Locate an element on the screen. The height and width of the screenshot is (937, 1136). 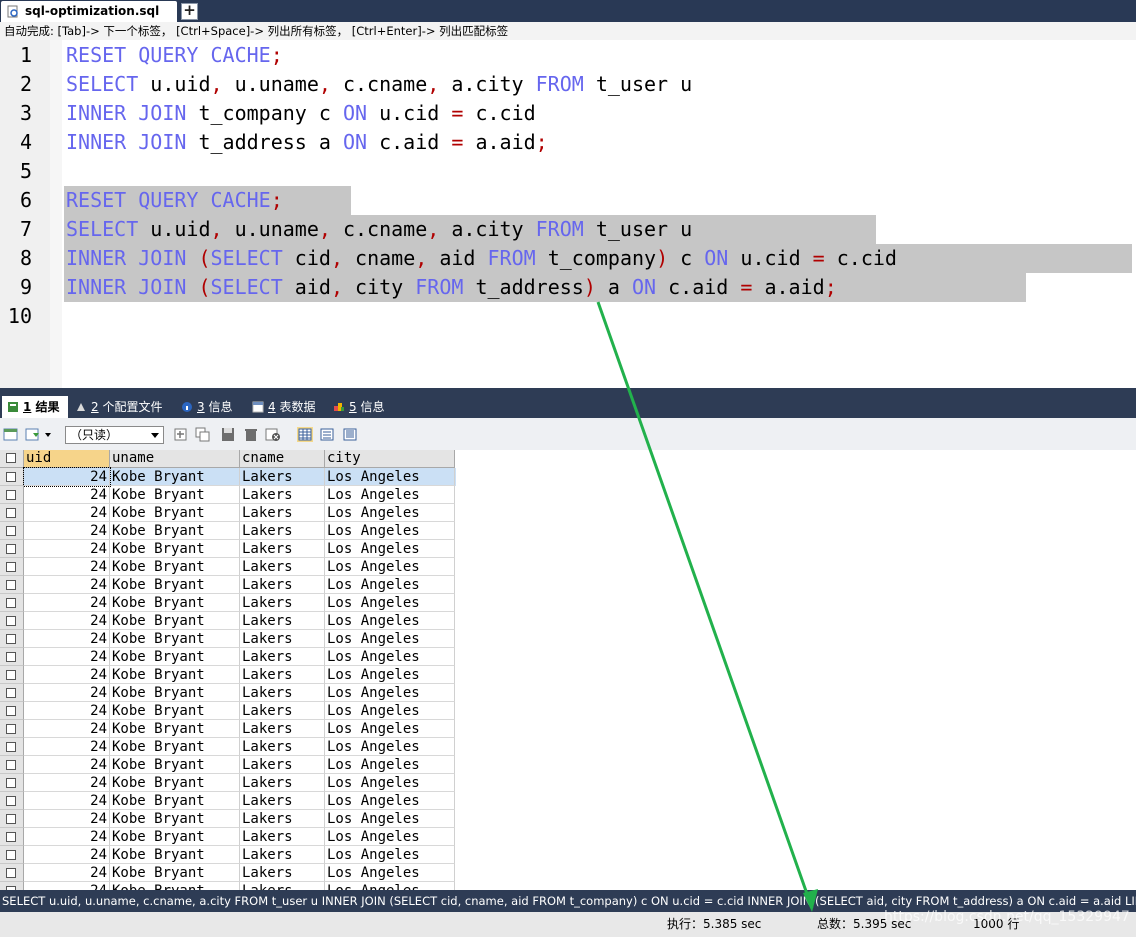
column-header-uid: uid is located at coordinates (67, 459).